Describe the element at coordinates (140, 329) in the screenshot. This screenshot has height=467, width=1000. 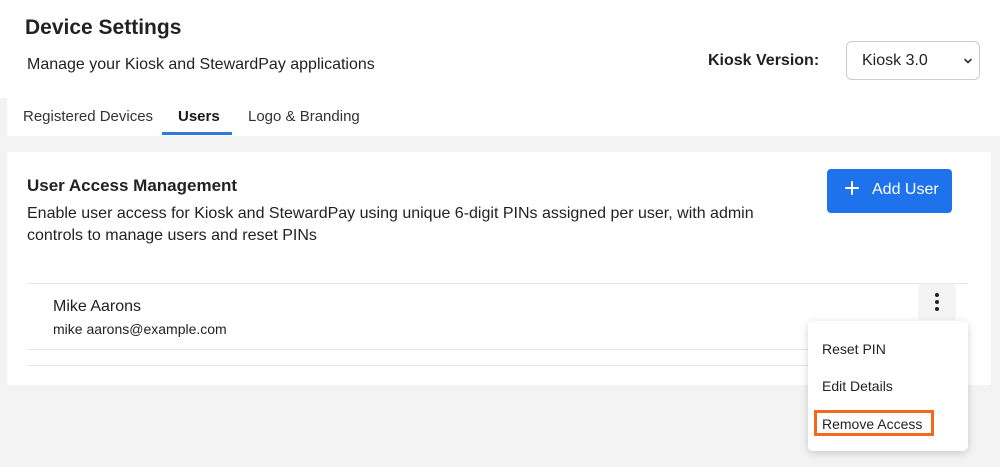
I see `user-email: mike aarons@example.com` at that location.